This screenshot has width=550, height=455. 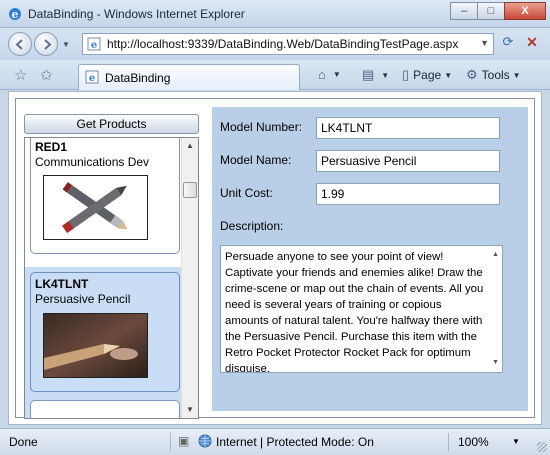 I want to click on splitter, so click(x=208, y=258).